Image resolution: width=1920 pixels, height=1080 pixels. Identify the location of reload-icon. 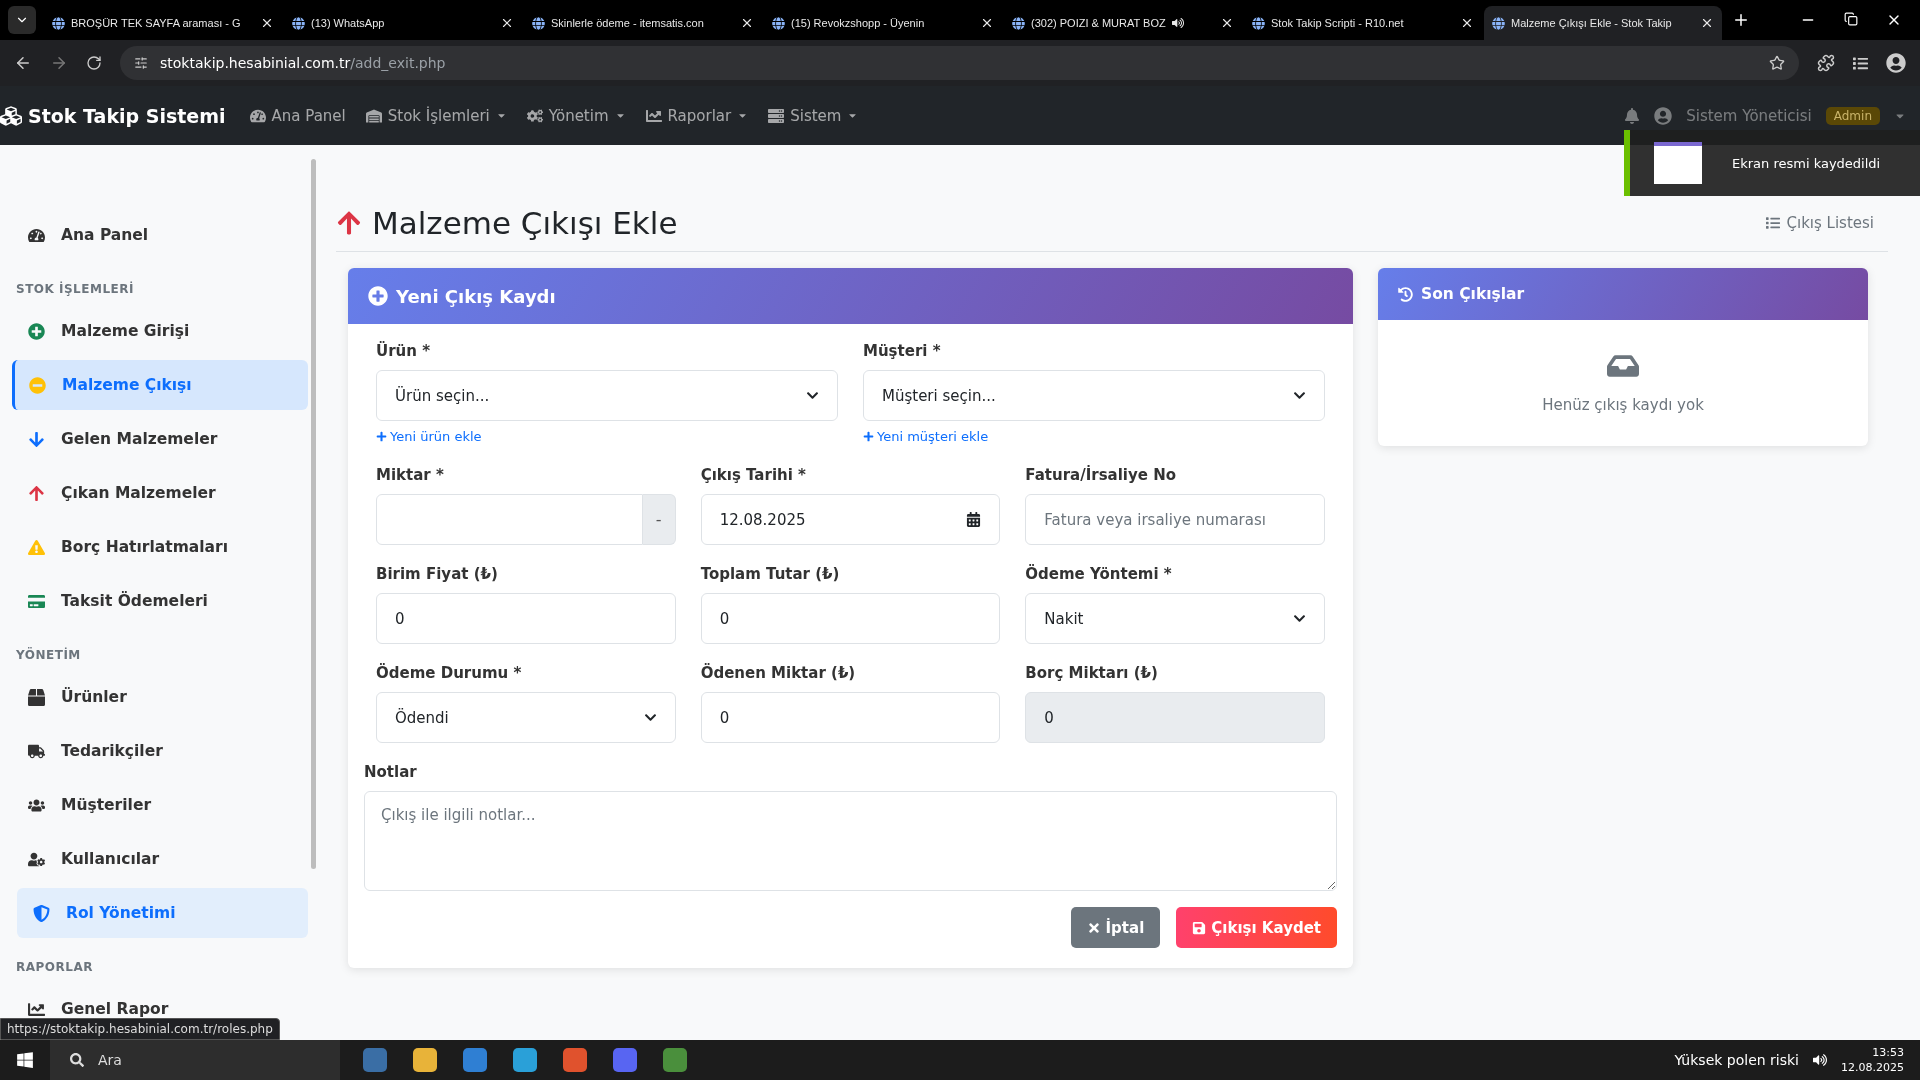
(94, 63).